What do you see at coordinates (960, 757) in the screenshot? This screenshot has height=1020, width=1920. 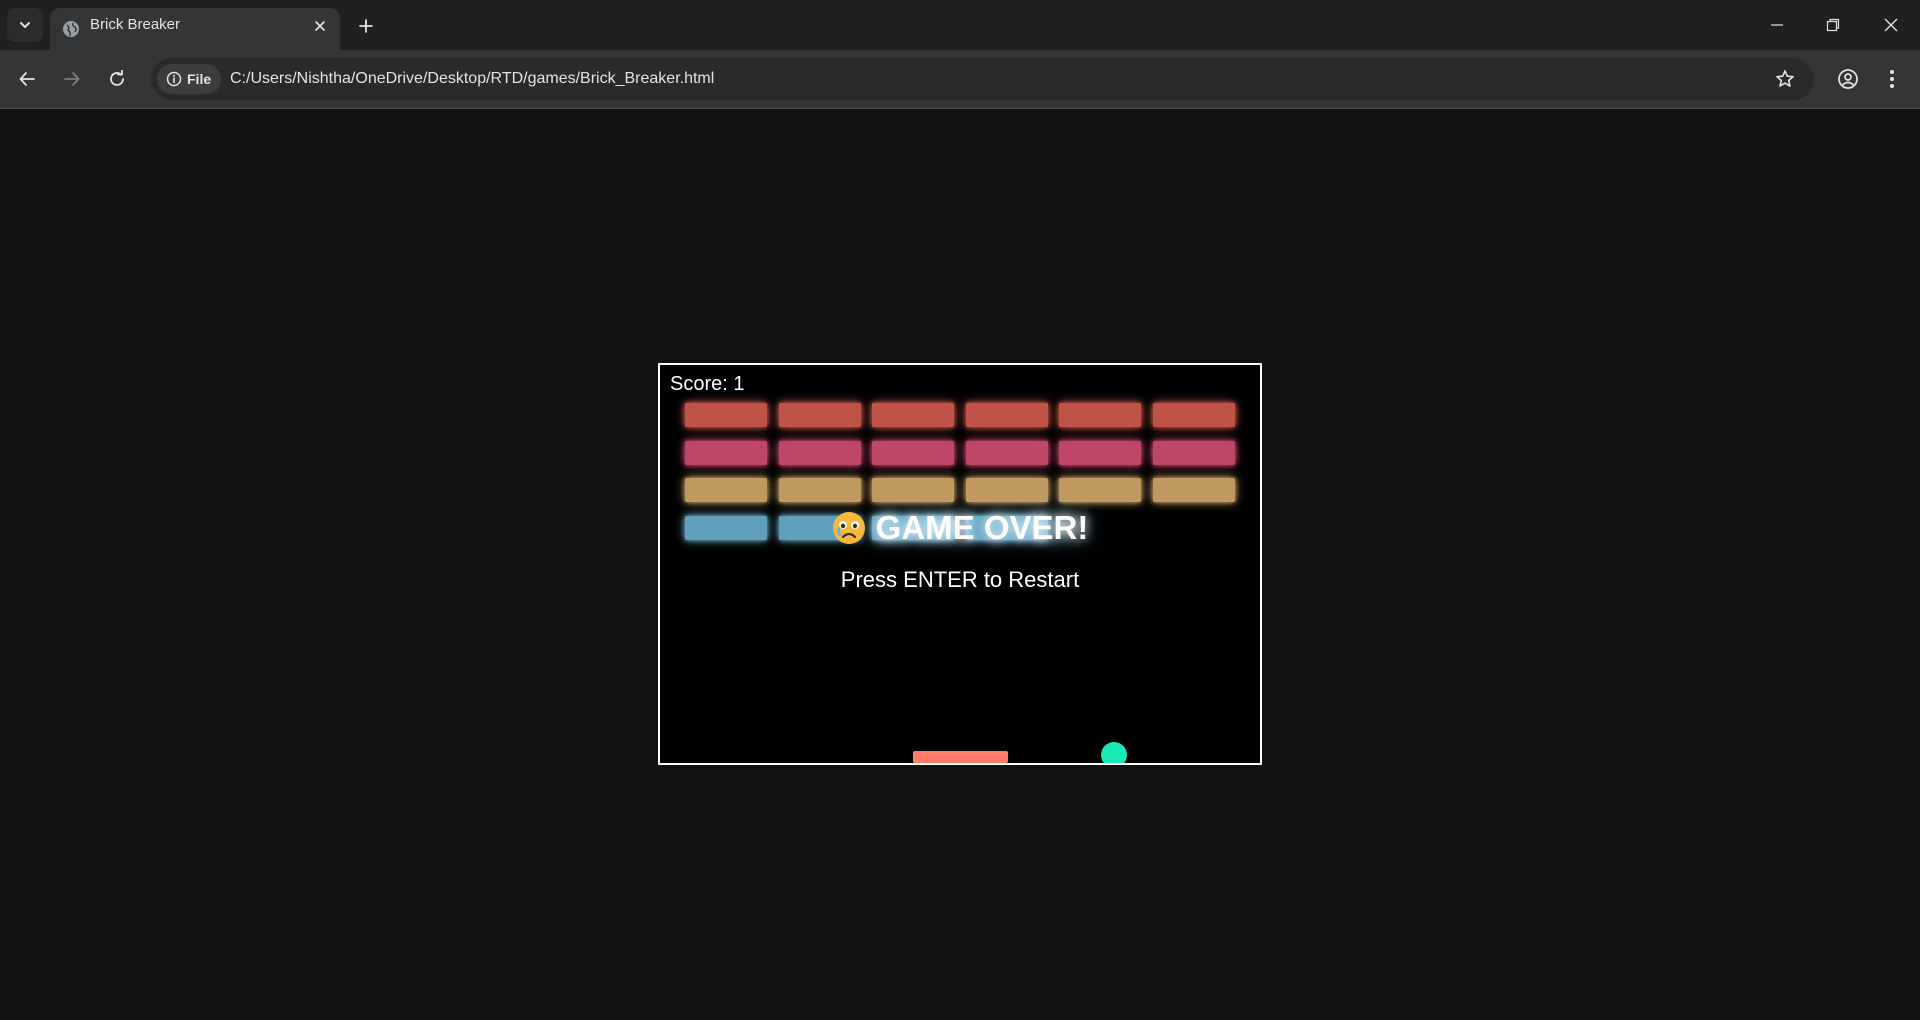 I see `paddle` at bounding box center [960, 757].